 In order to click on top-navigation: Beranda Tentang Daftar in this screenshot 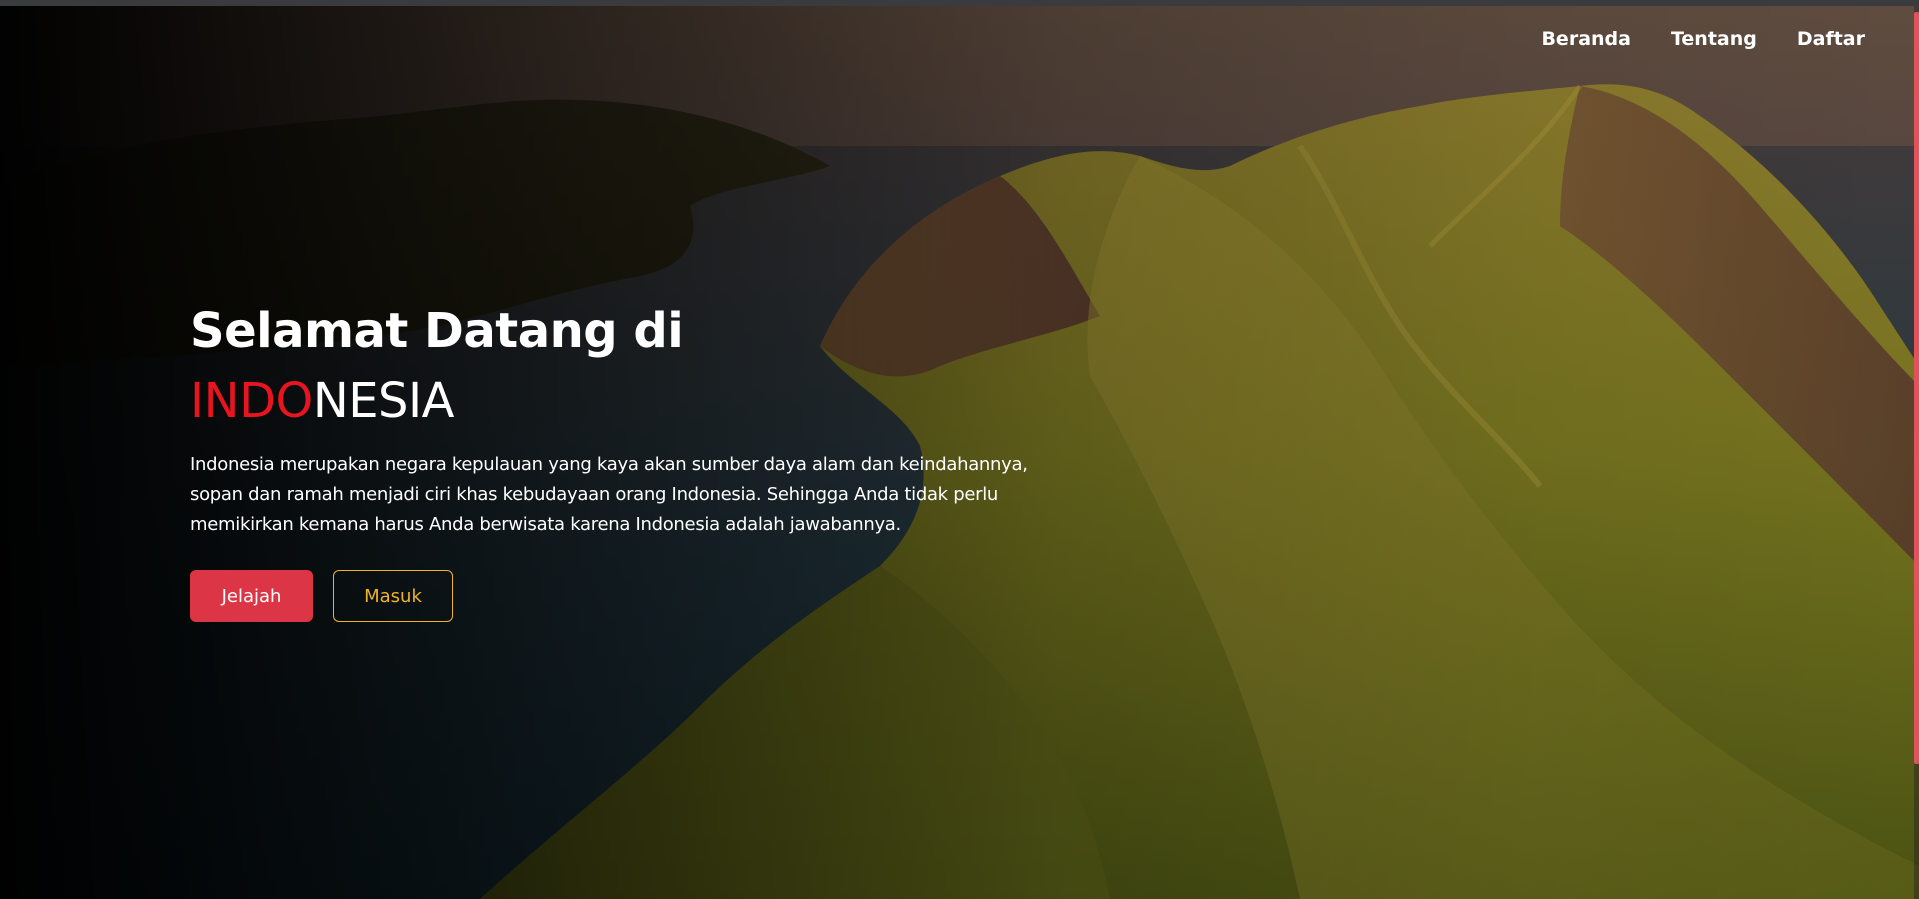, I will do `click(1703, 39)`.